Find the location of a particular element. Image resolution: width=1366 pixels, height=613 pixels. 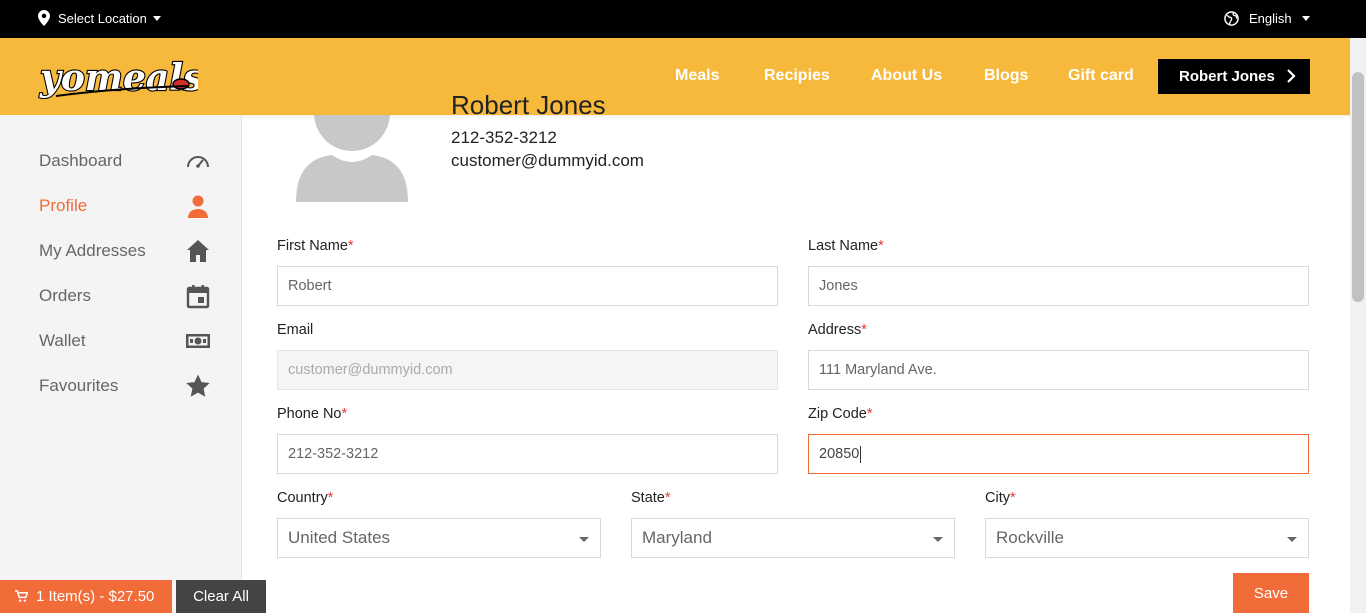

sidebar-item-wallet: Wallet is located at coordinates (126, 341).